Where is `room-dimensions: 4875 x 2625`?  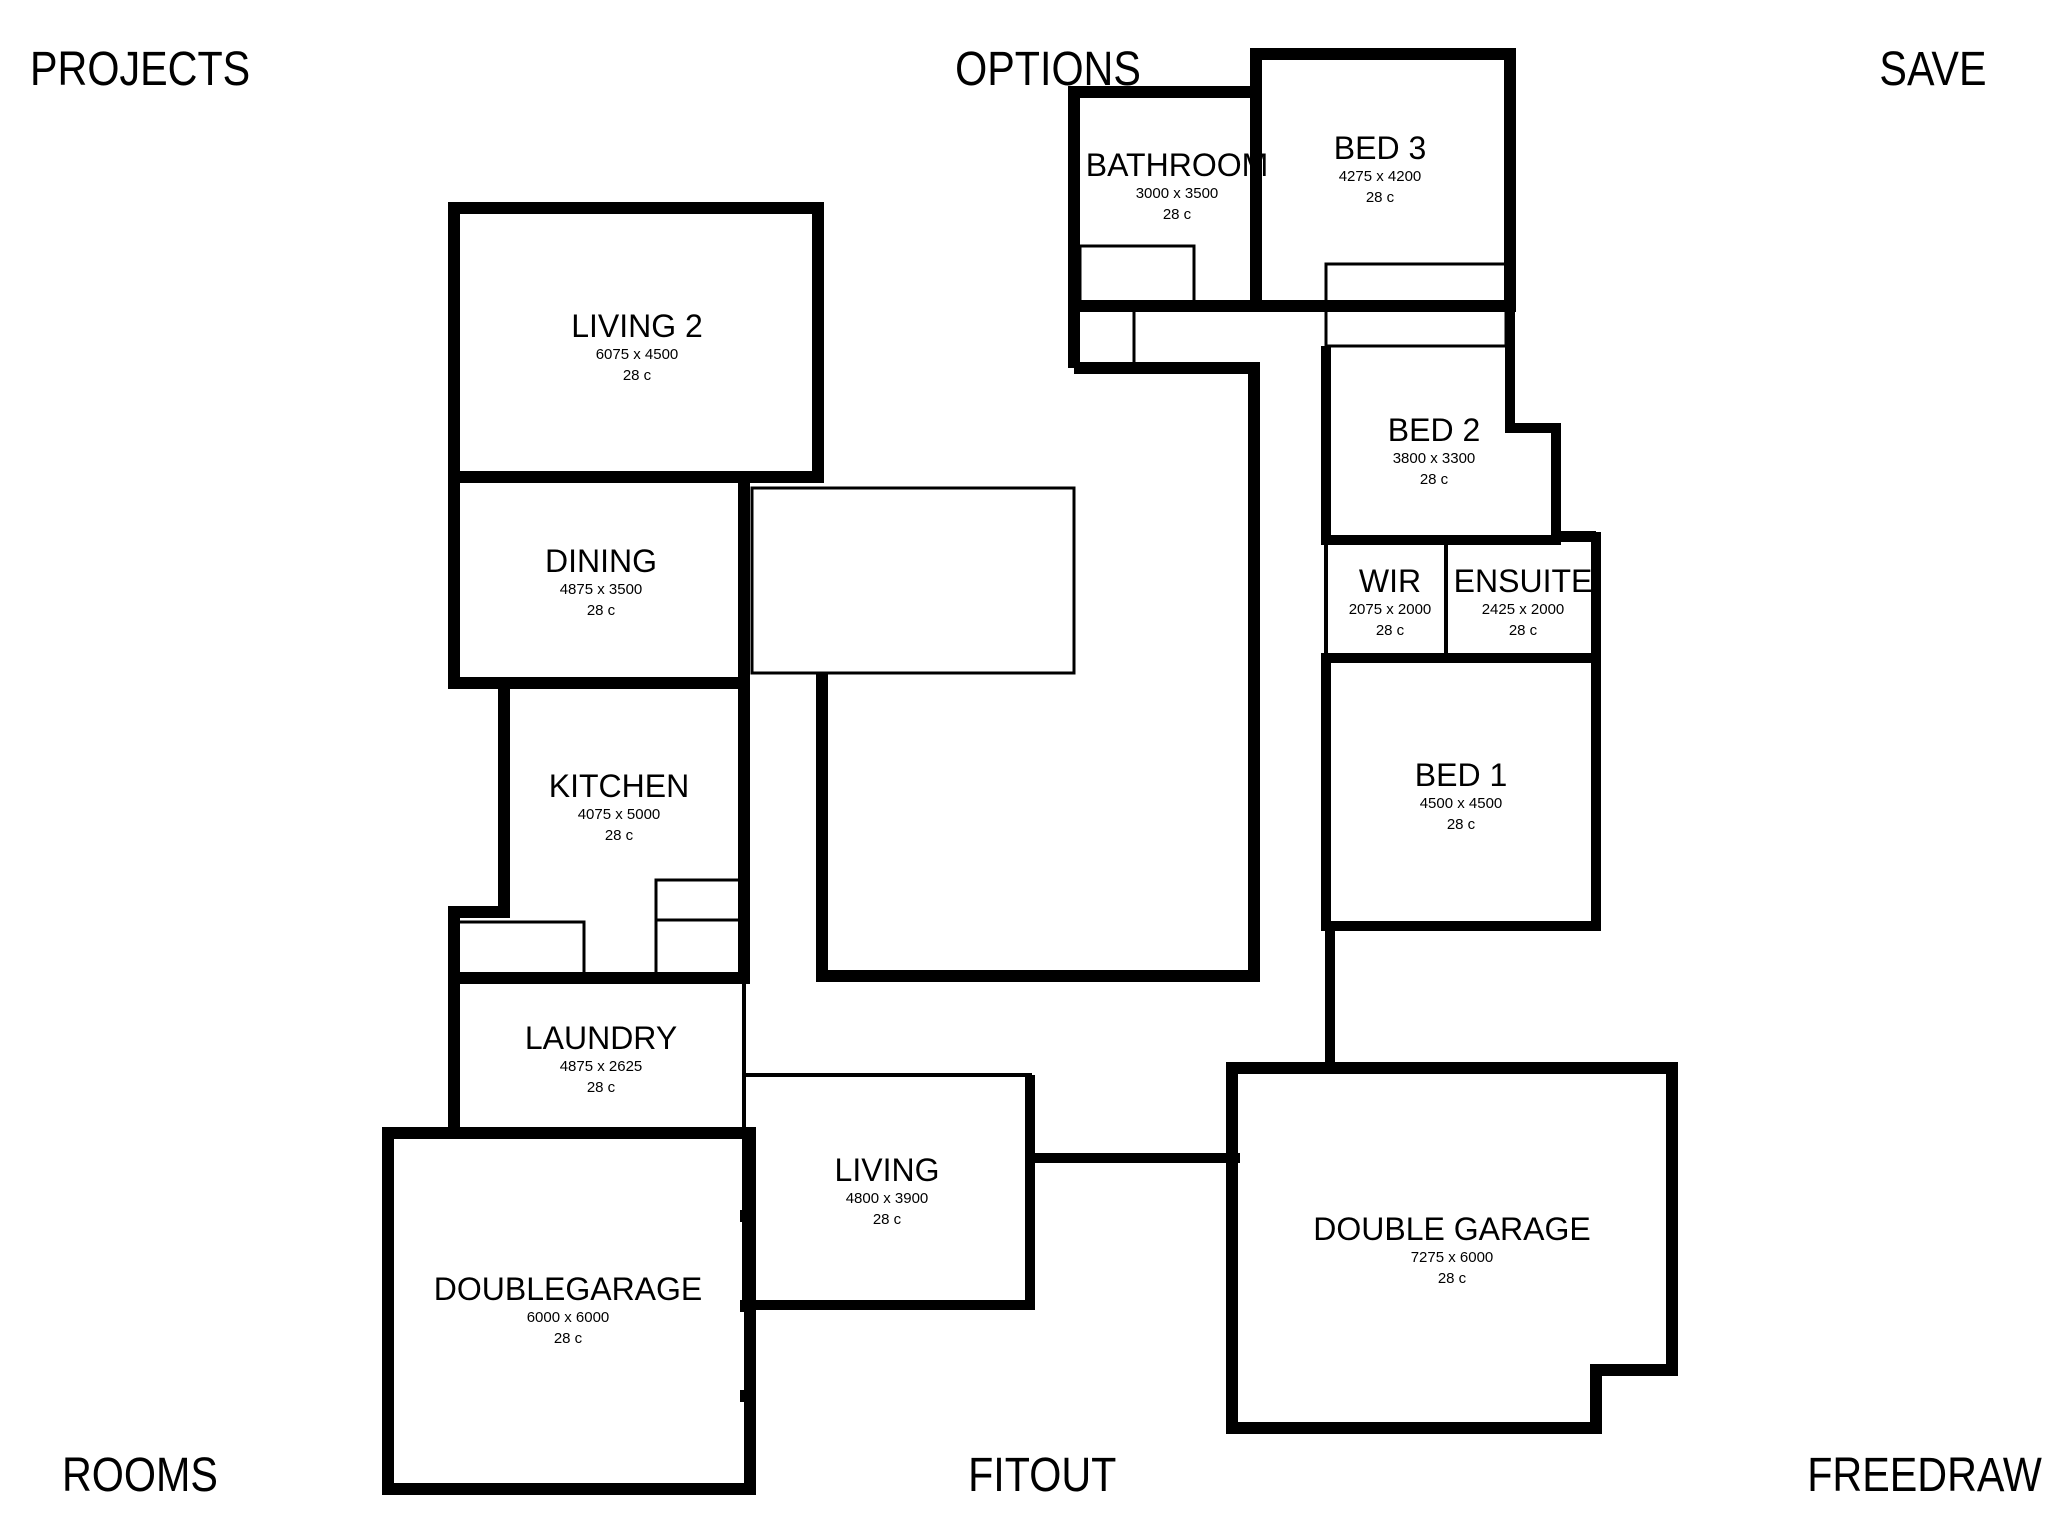 room-dimensions: 4875 x 2625 is located at coordinates (601, 1066).